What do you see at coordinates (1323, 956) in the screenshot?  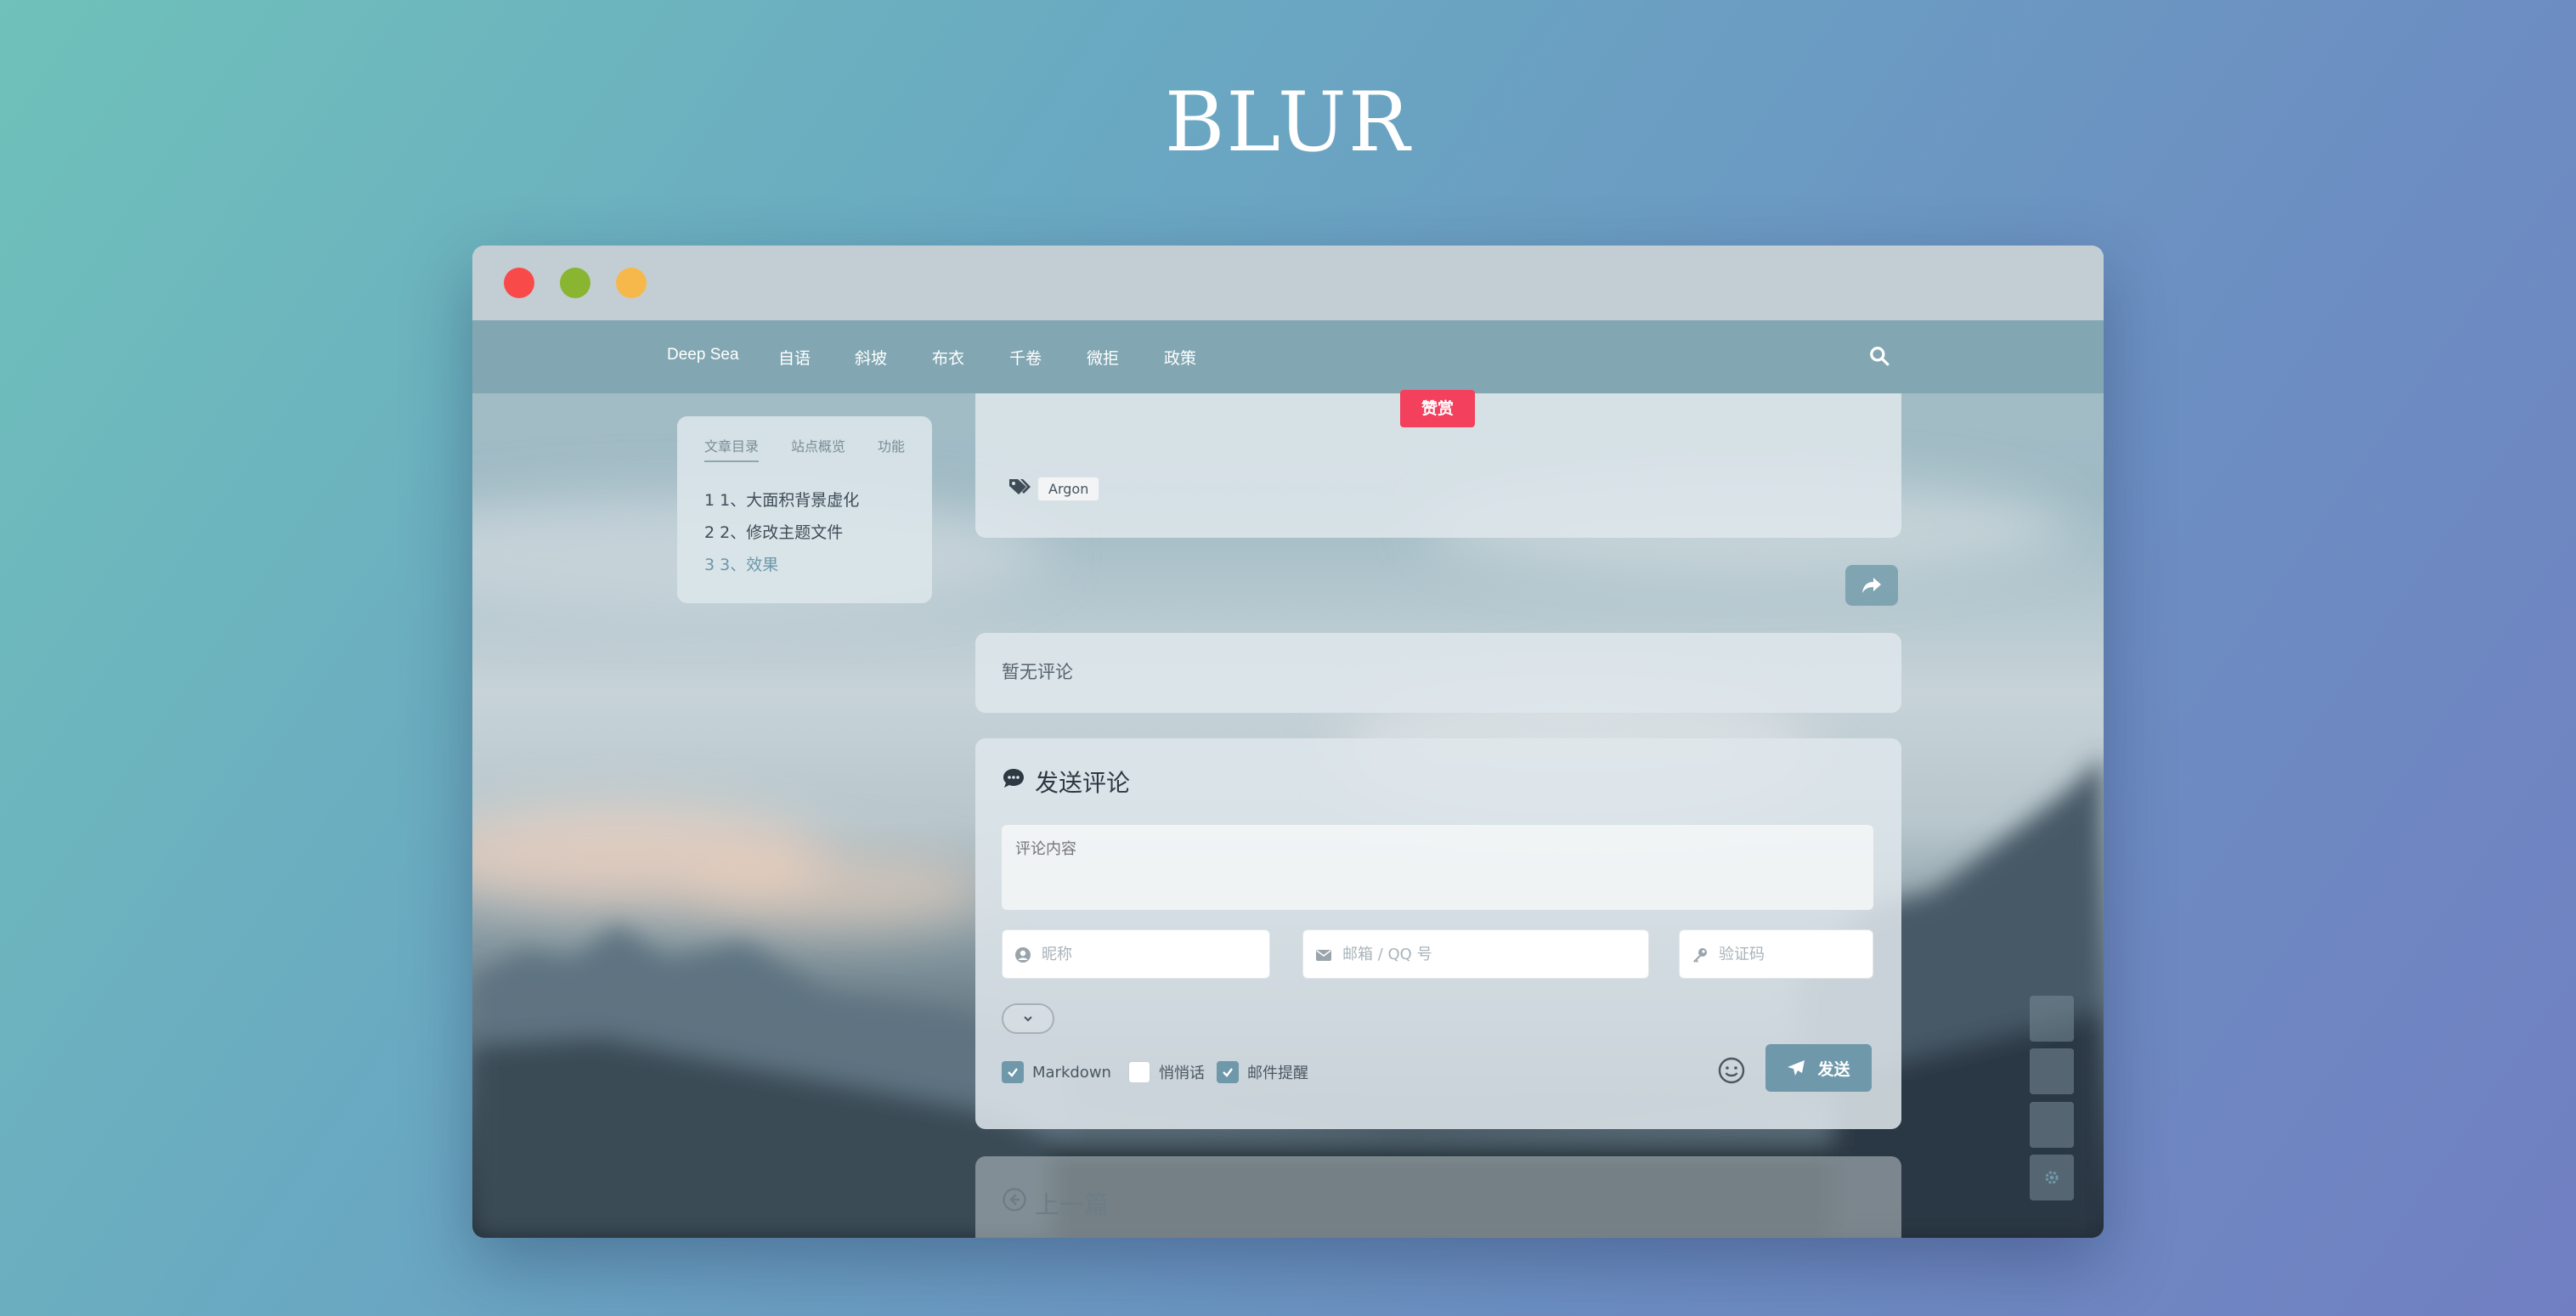 I see `envelope-icon` at bounding box center [1323, 956].